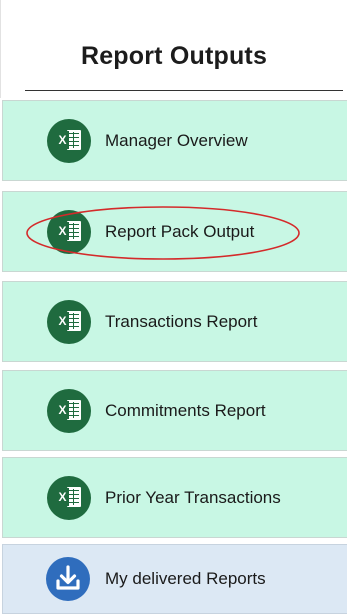 Image resolution: width=347 pixels, height=614 pixels. I want to click on header-divider, so click(184, 90).